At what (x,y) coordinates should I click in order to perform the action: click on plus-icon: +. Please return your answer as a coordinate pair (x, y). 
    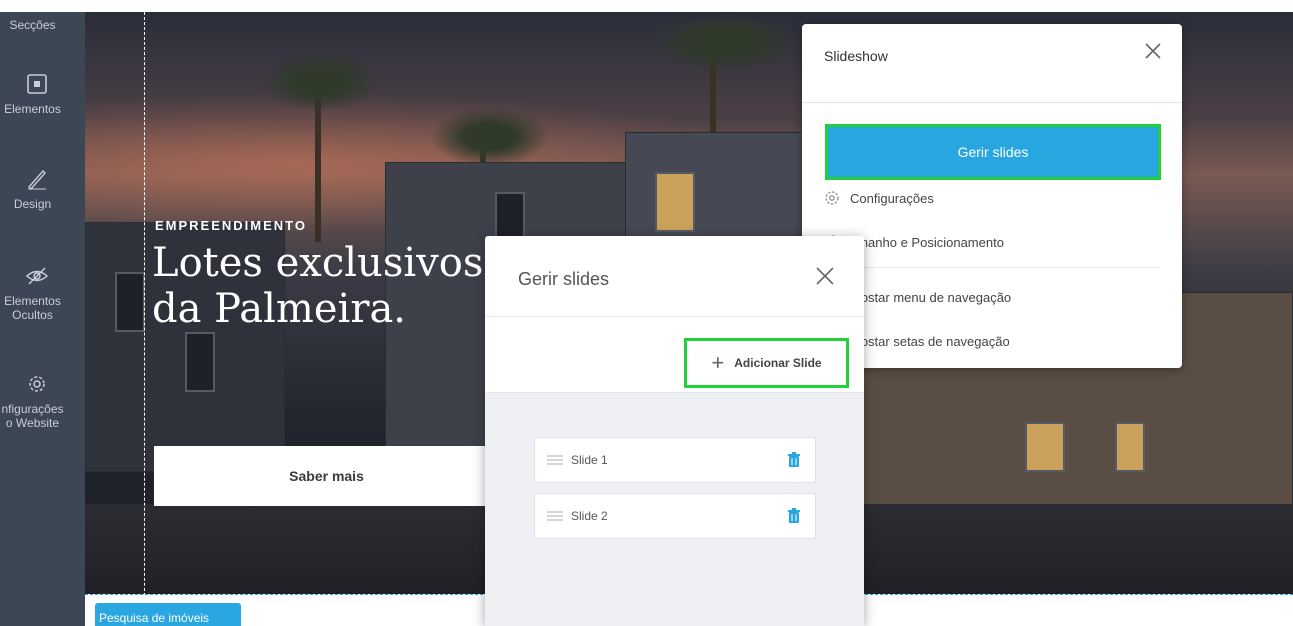
    Looking at the image, I should click on (718, 362).